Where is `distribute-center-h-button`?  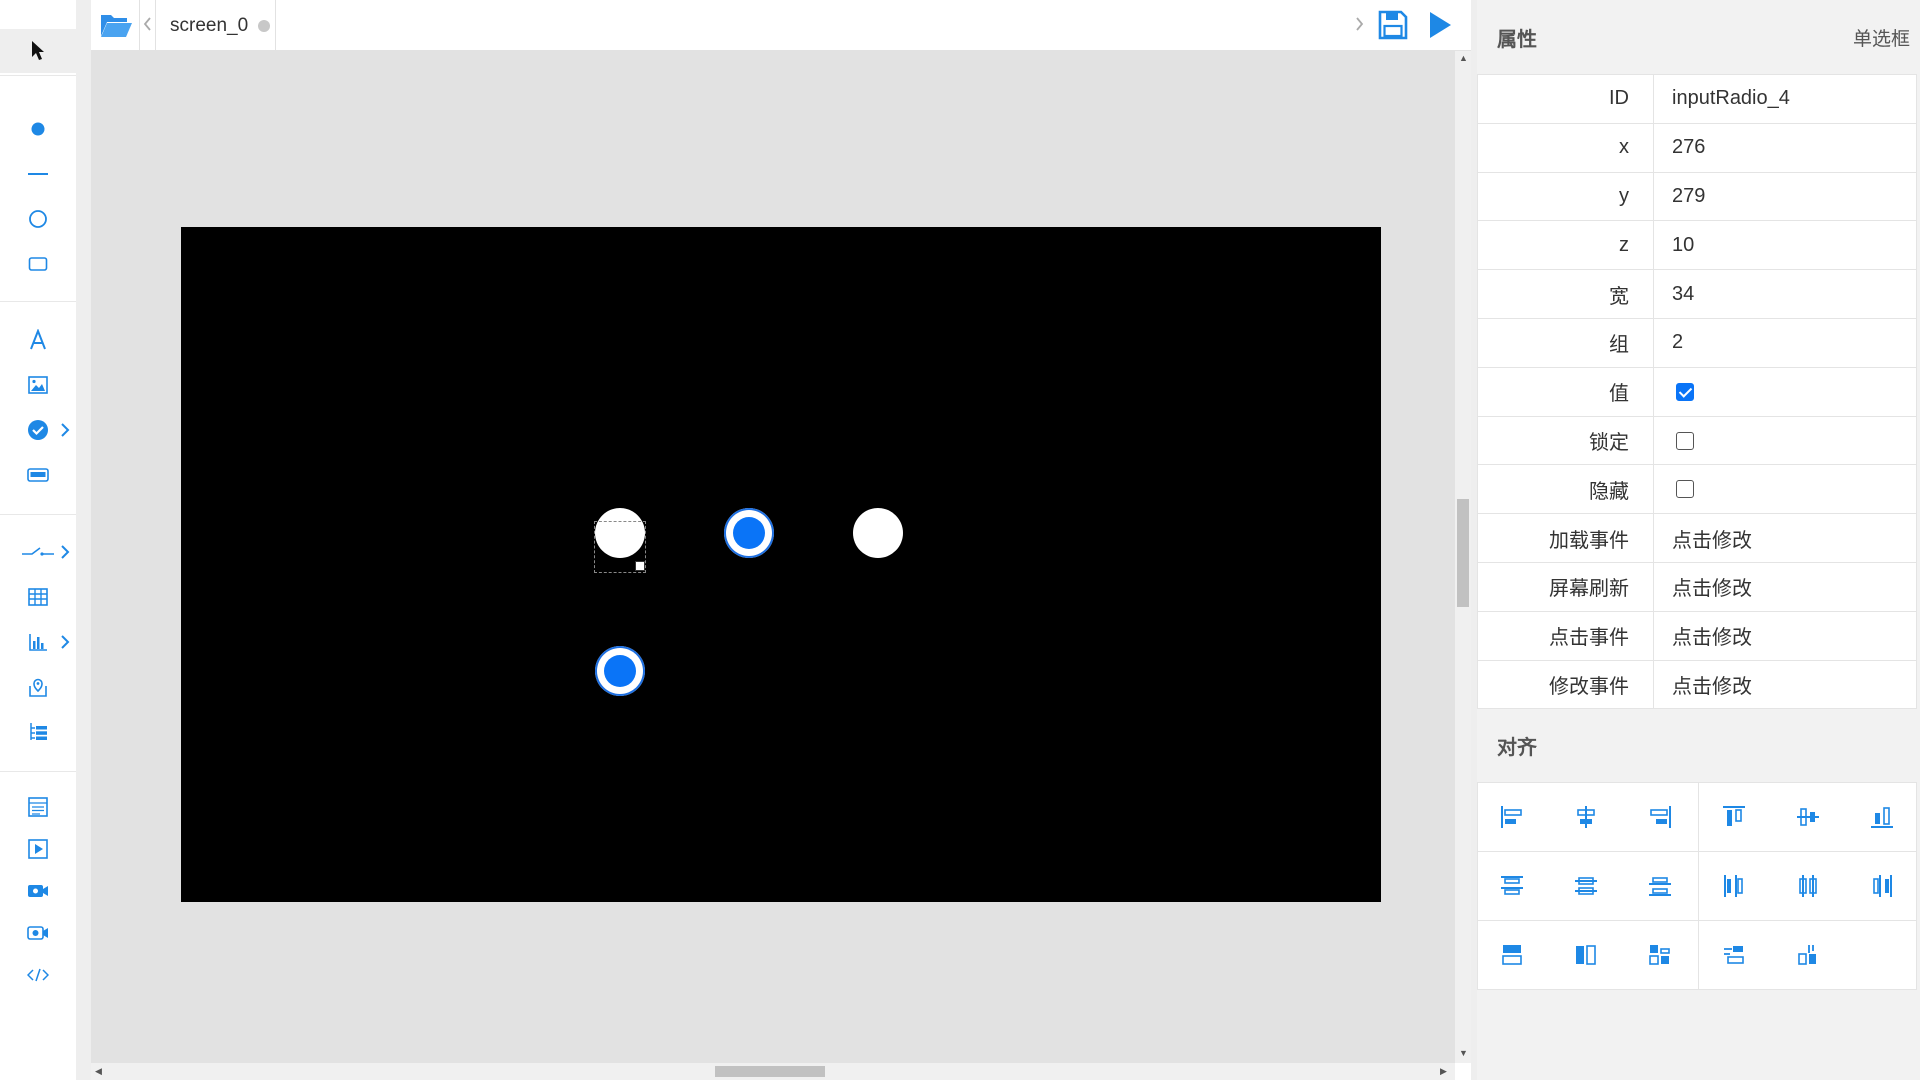 distribute-center-h-button is located at coordinates (1586, 886).